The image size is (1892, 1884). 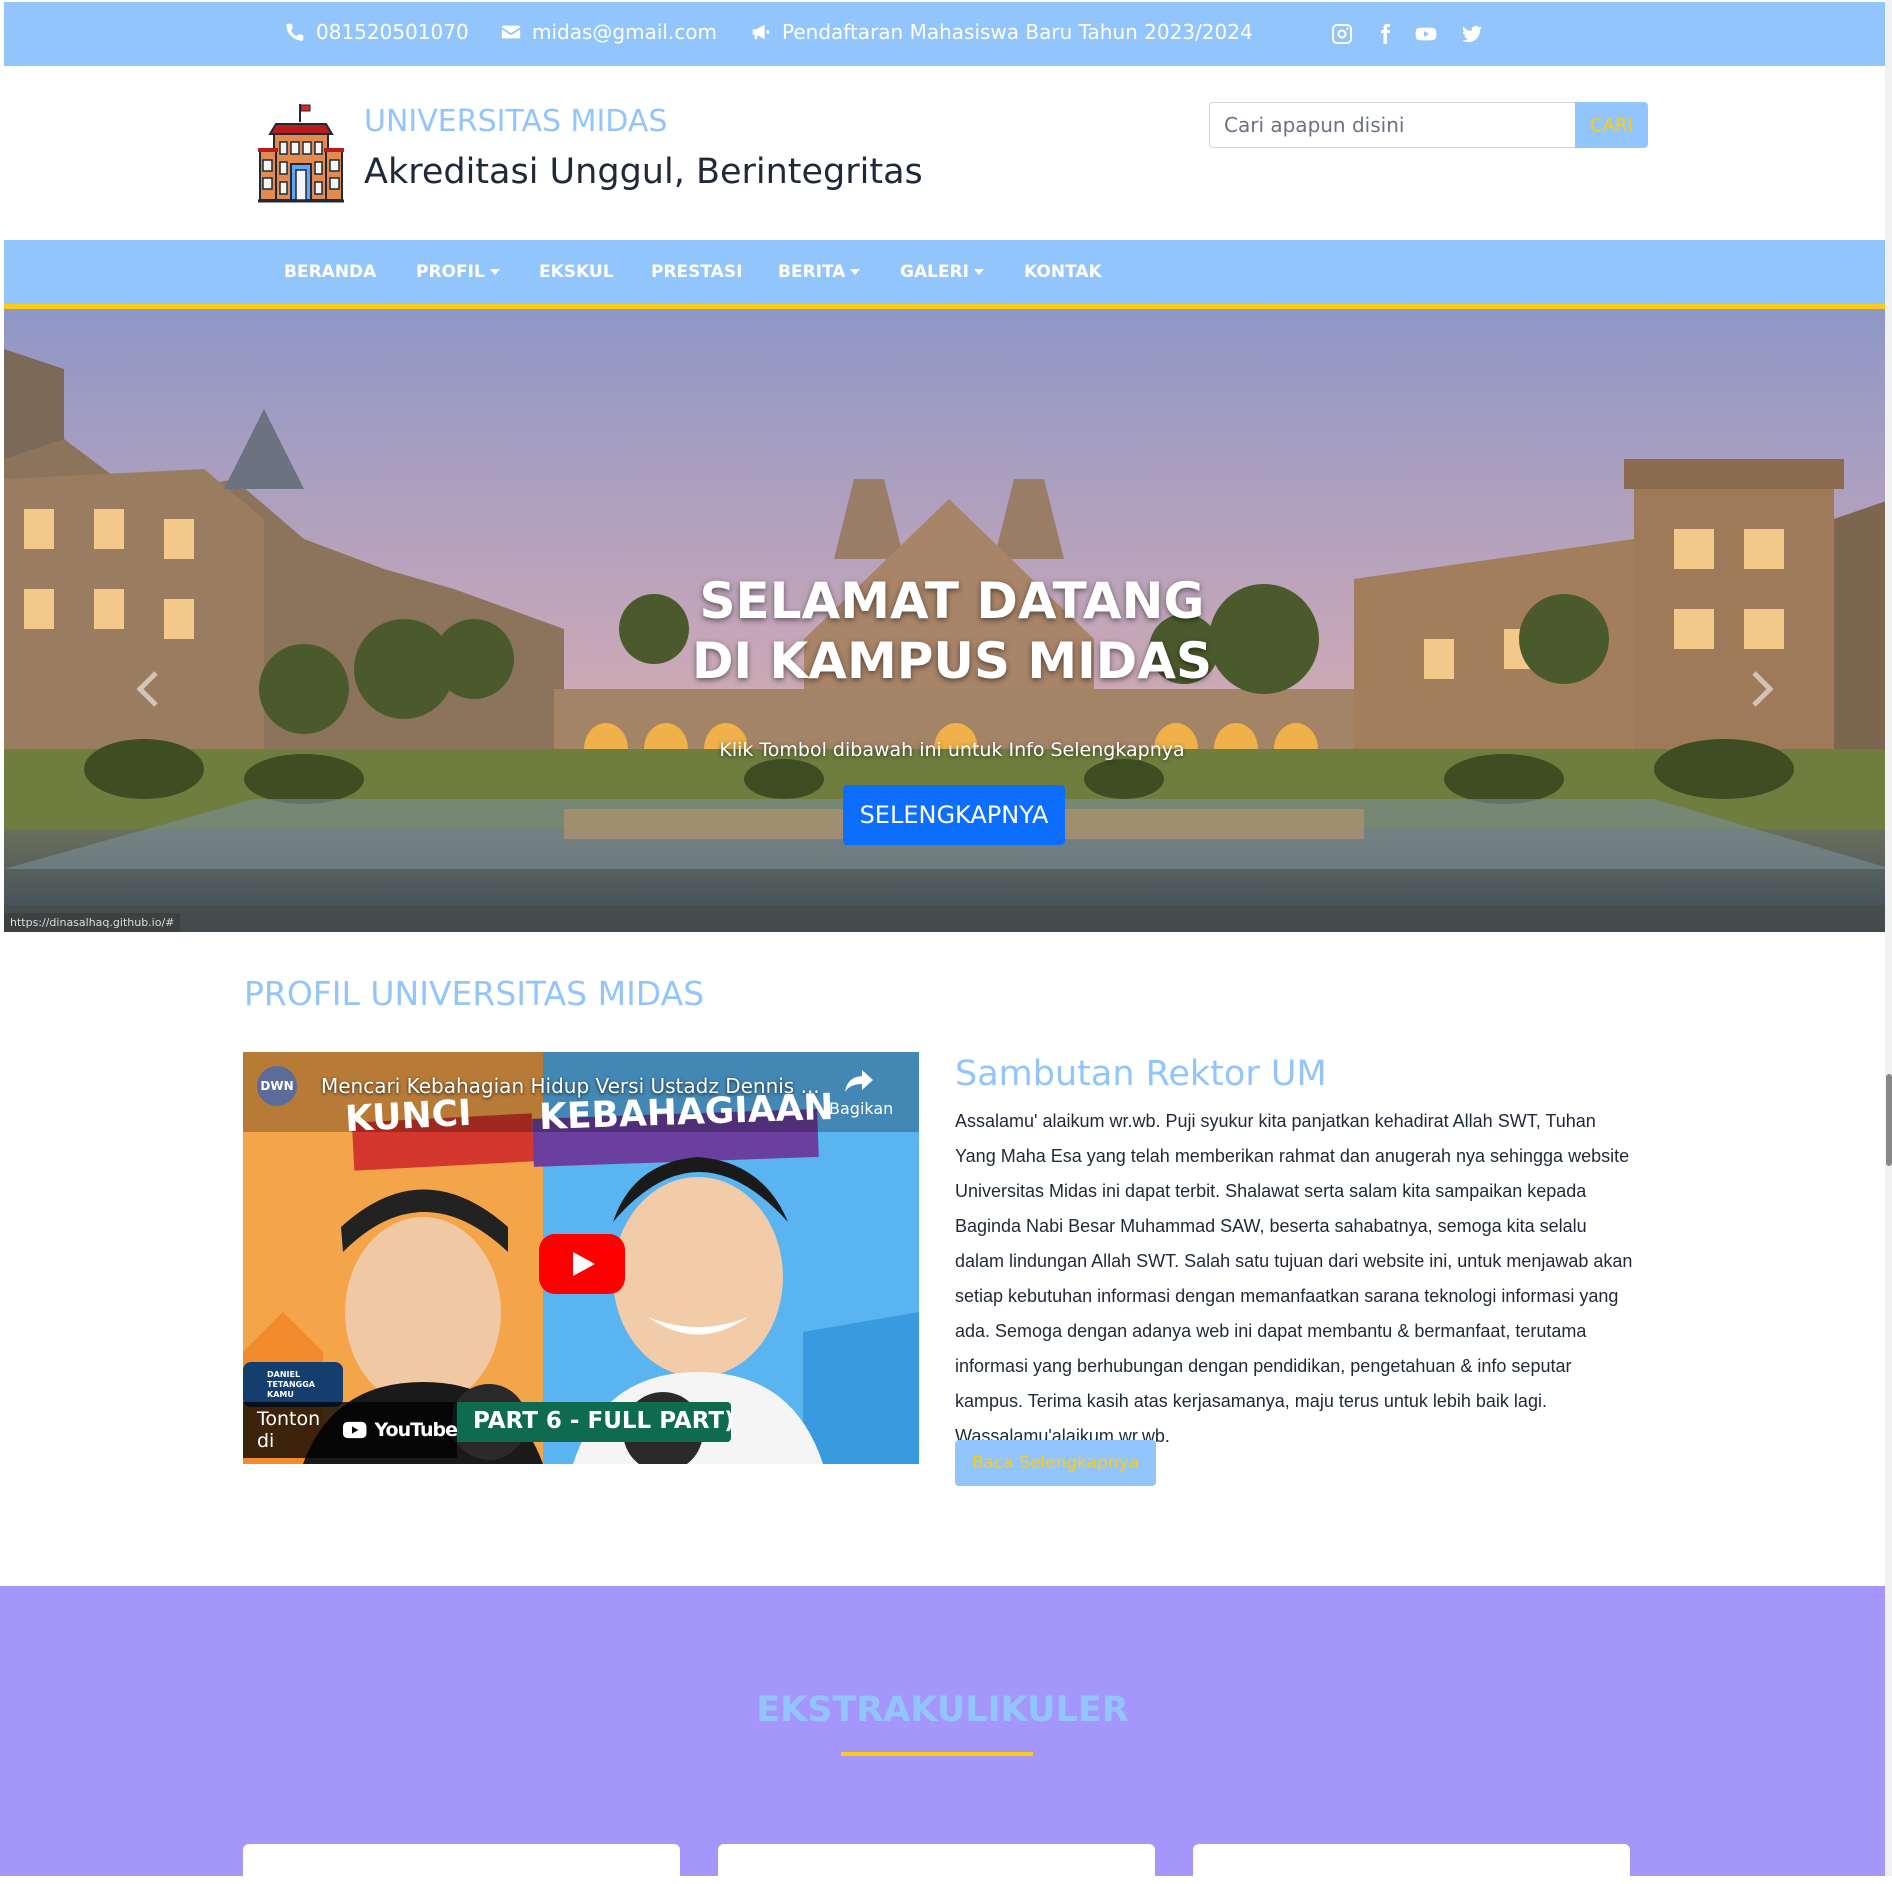 What do you see at coordinates (859, 1081) in the screenshot?
I see `share-arrow-icon` at bounding box center [859, 1081].